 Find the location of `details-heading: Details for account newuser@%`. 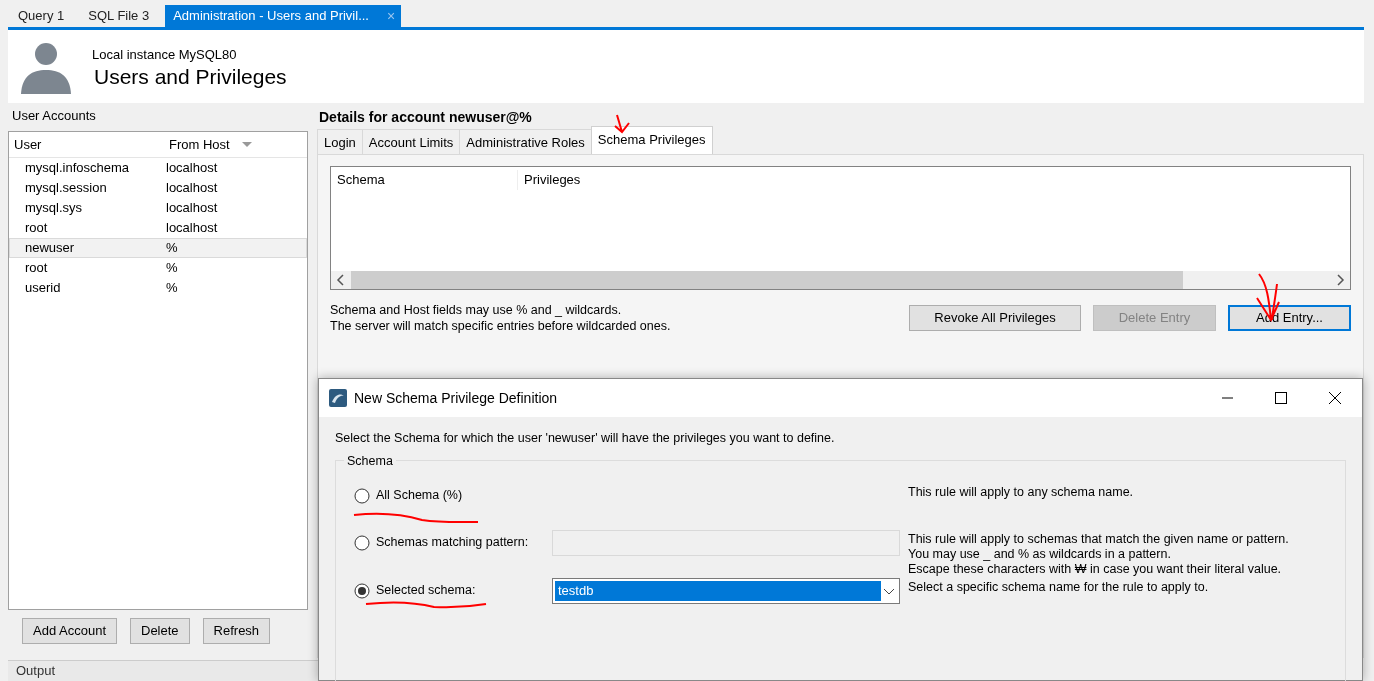

details-heading: Details for account newuser@% is located at coordinates (425, 117).